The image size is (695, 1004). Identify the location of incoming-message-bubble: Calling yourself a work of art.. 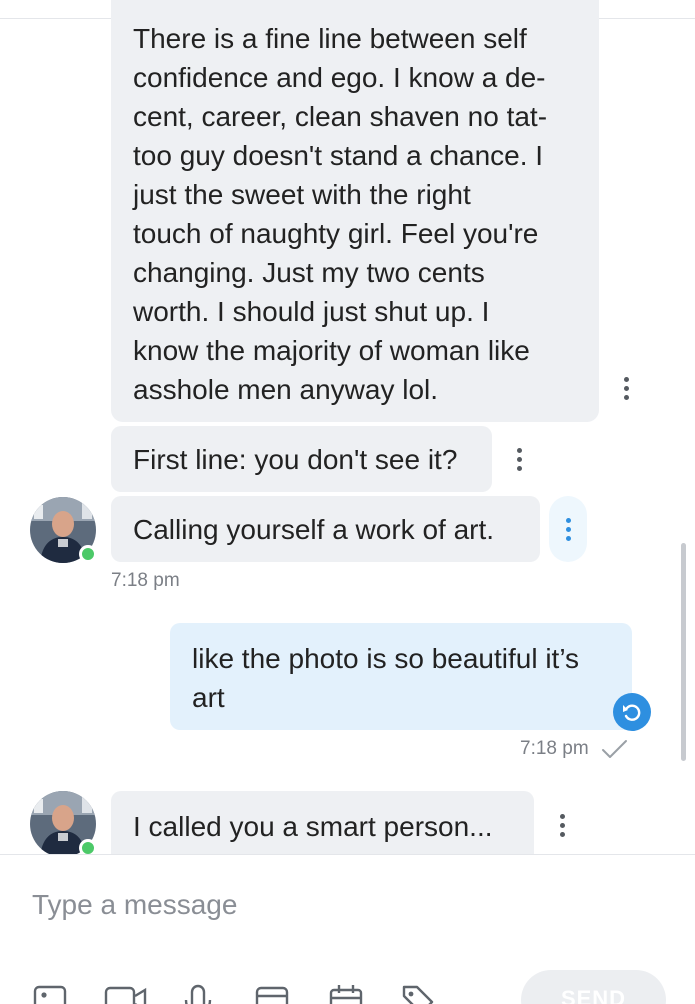
(325, 529).